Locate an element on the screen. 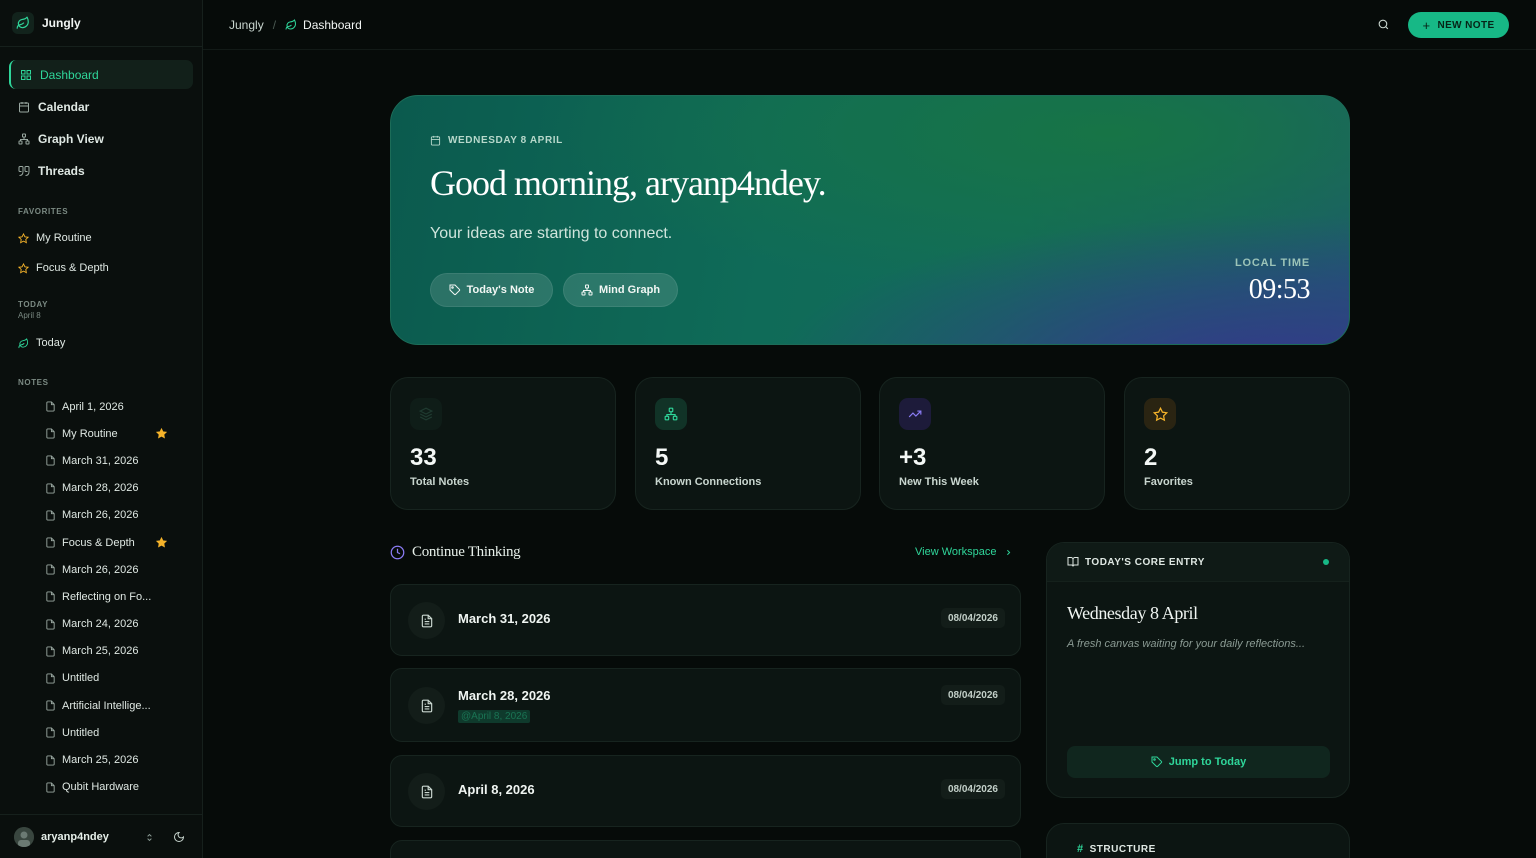  todays-note-button: Today's Note is located at coordinates (491, 290).